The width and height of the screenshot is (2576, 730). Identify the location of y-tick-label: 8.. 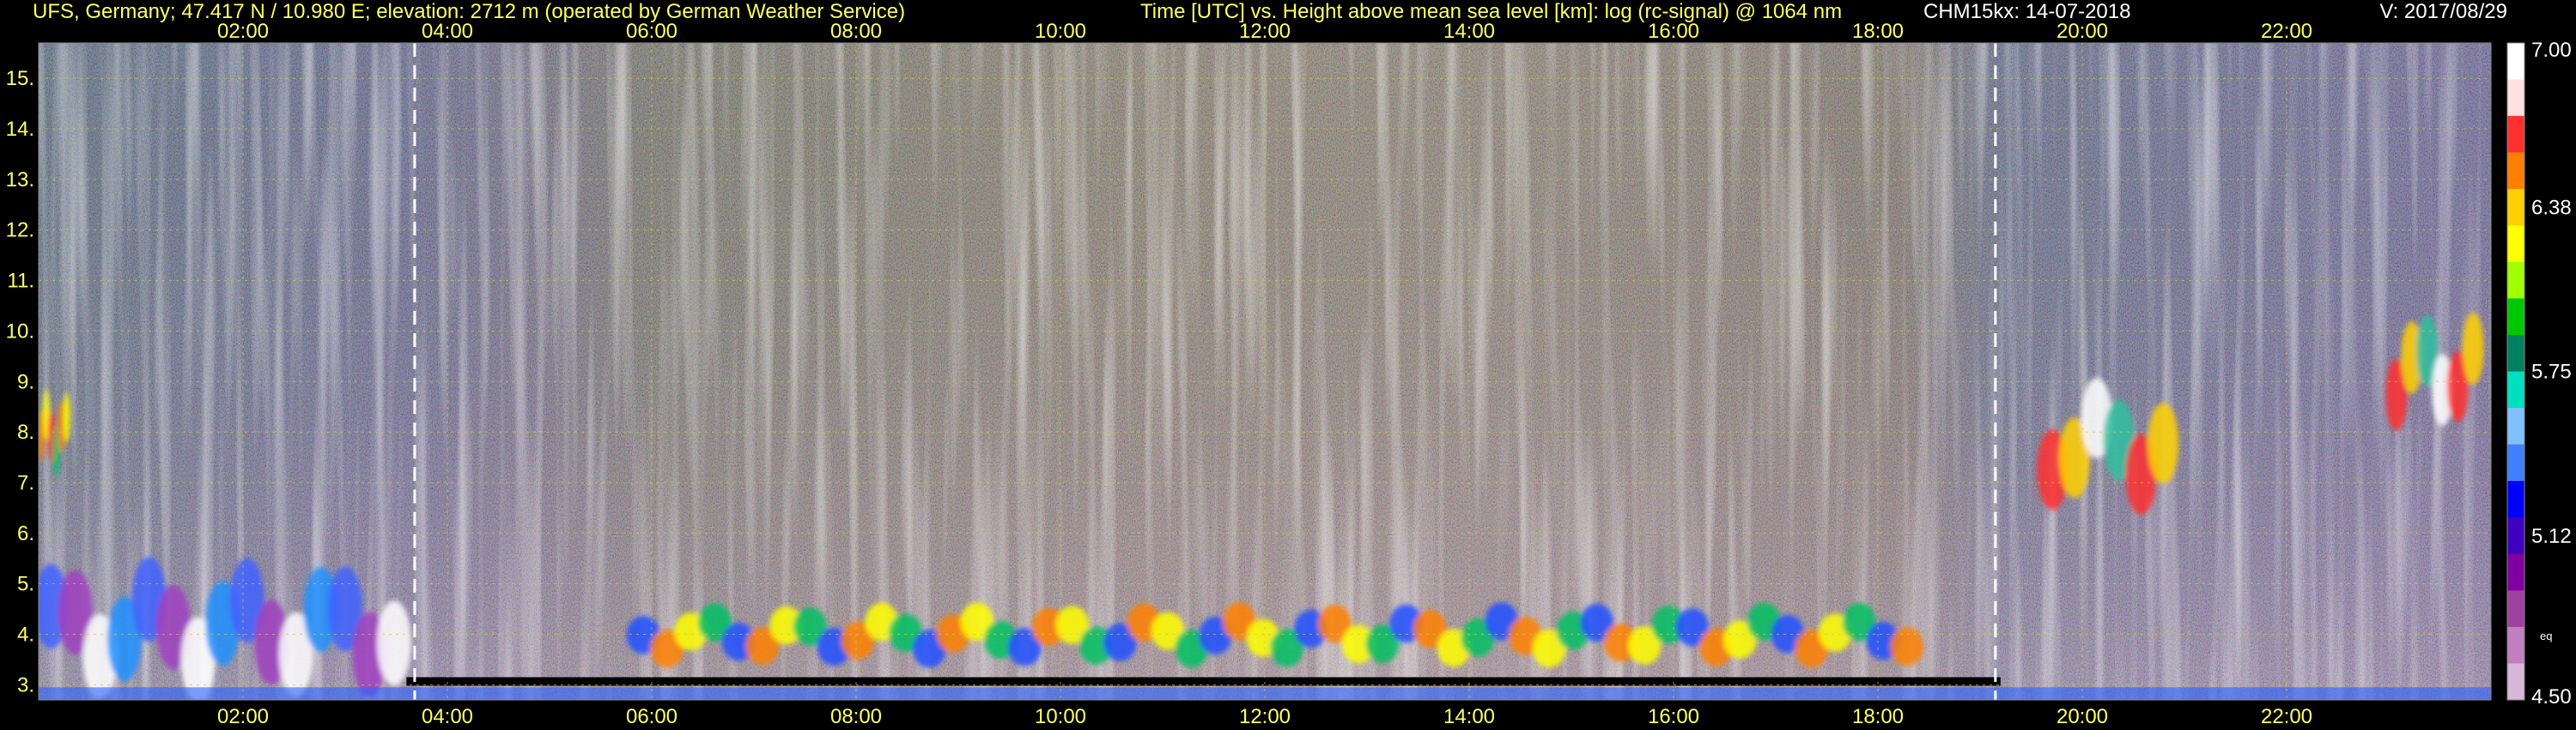
(25, 432).